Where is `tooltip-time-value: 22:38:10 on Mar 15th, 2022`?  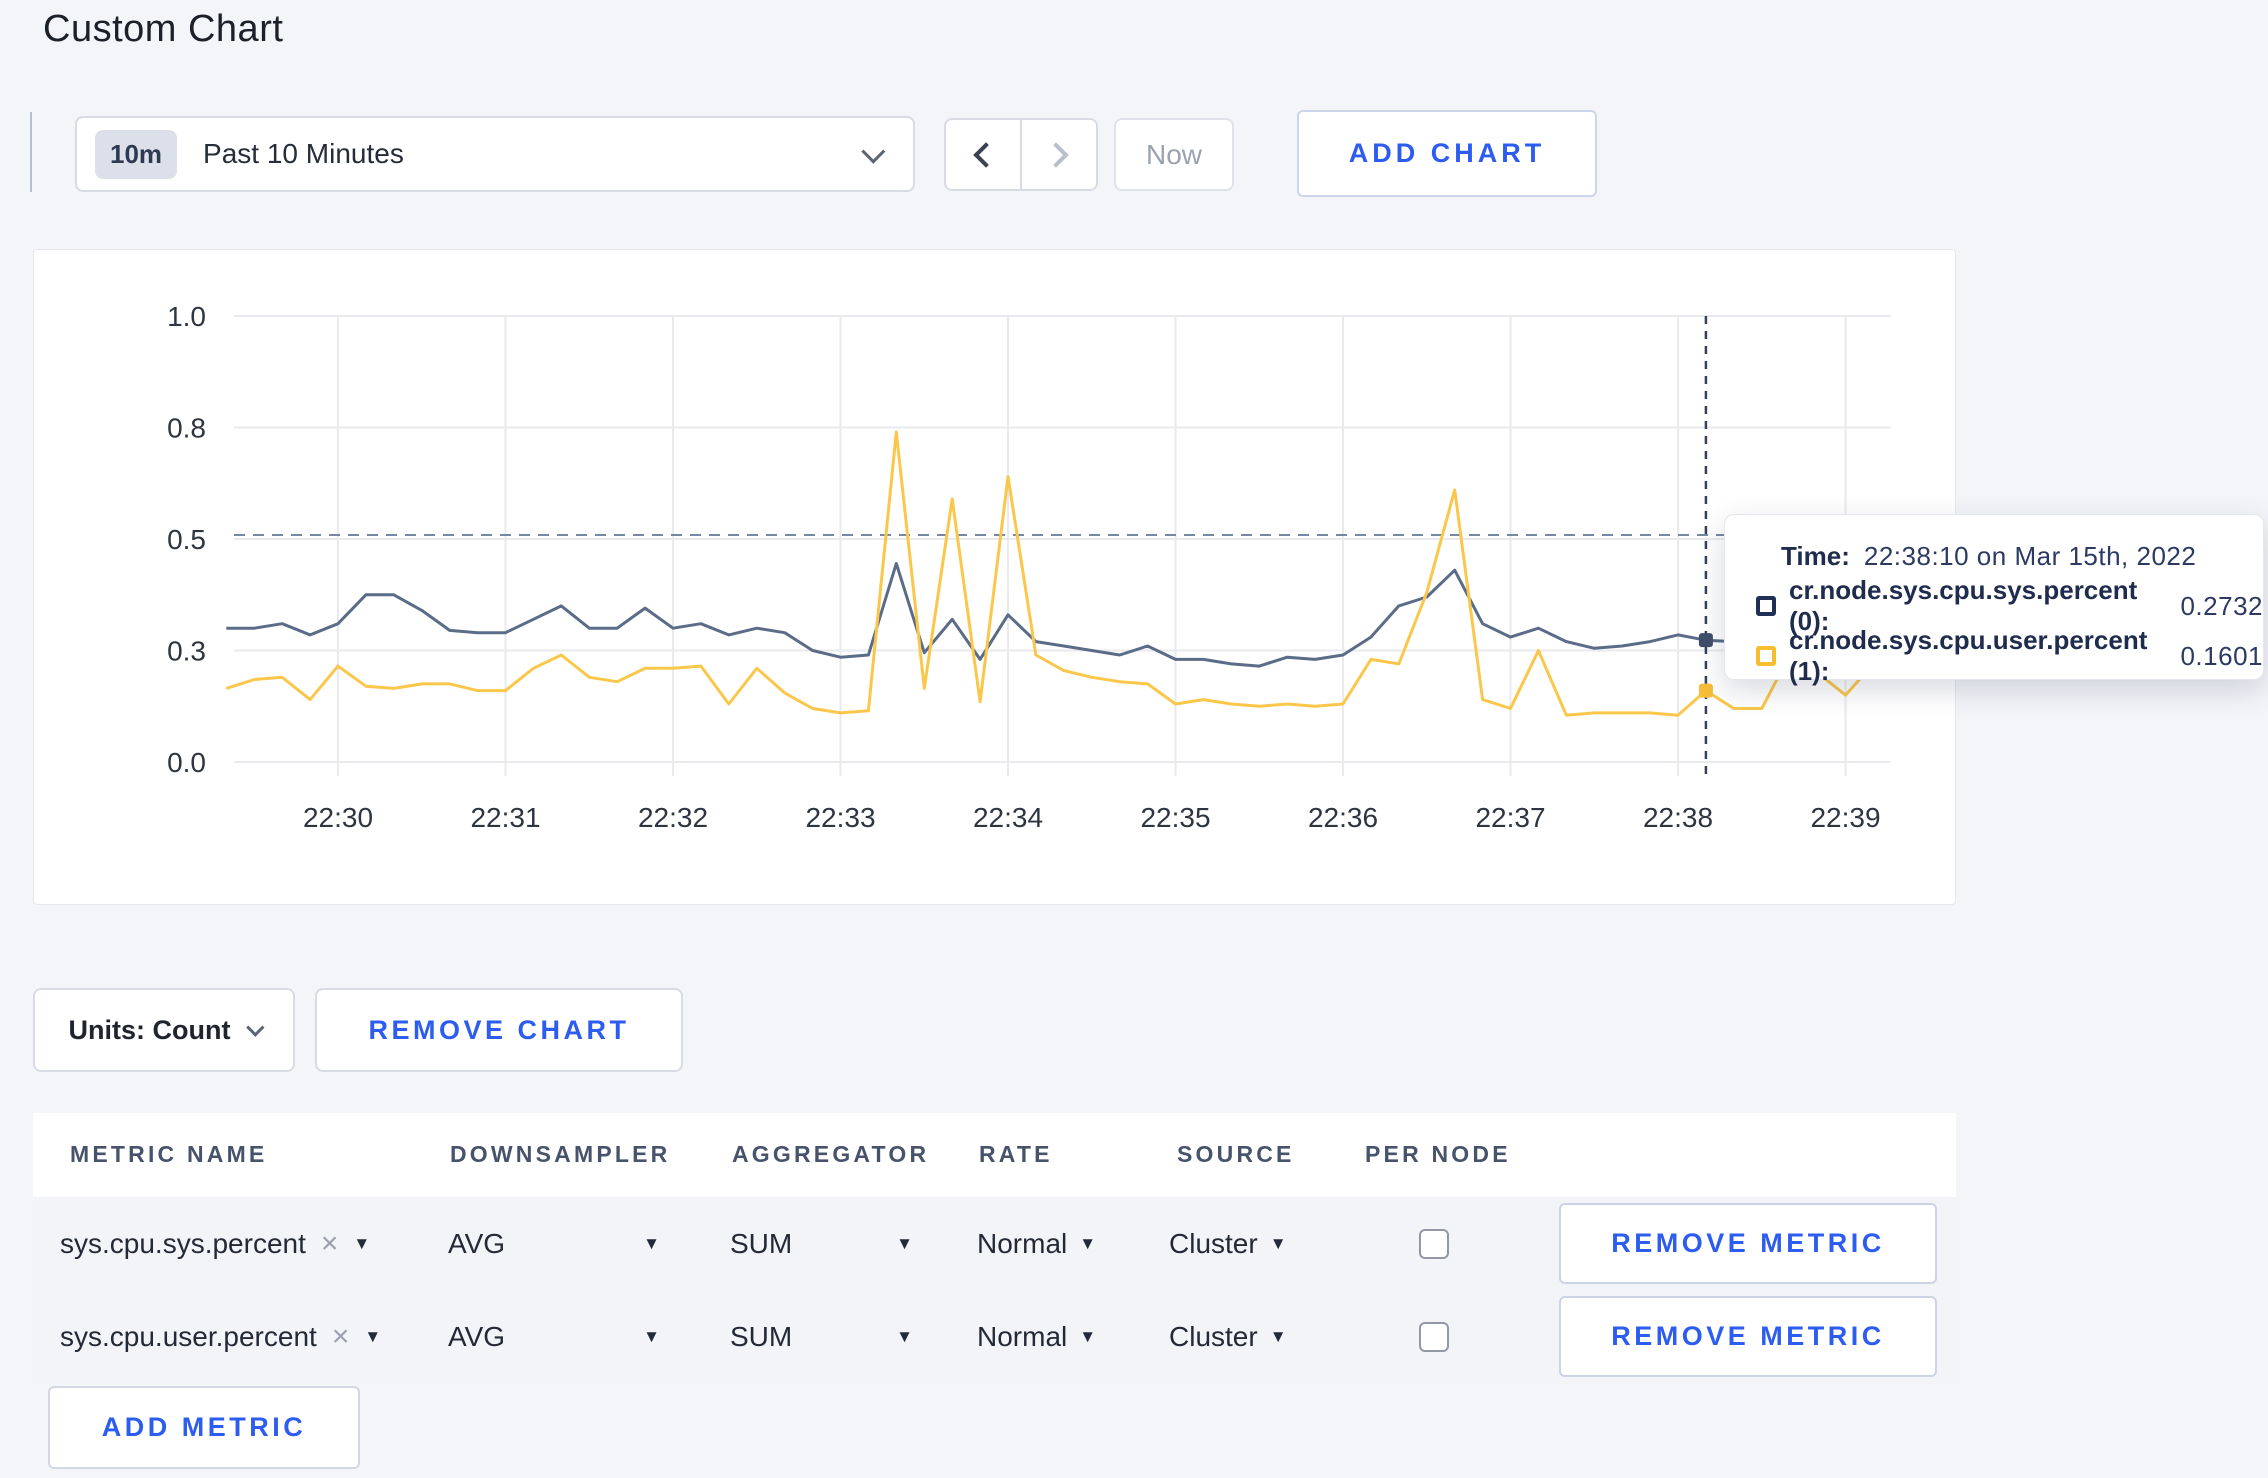
tooltip-time-value: 22:38:10 on Mar 15th, 2022 is located at coordinates (2030, 555).